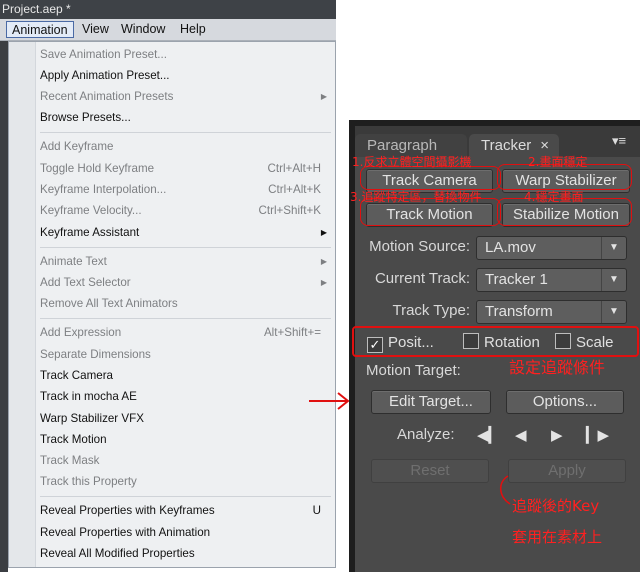  What do you see at coordinates (73, 439) in the screenshot?
I see `menu-item-label: Track Motion` at bounding box center [73, 439].